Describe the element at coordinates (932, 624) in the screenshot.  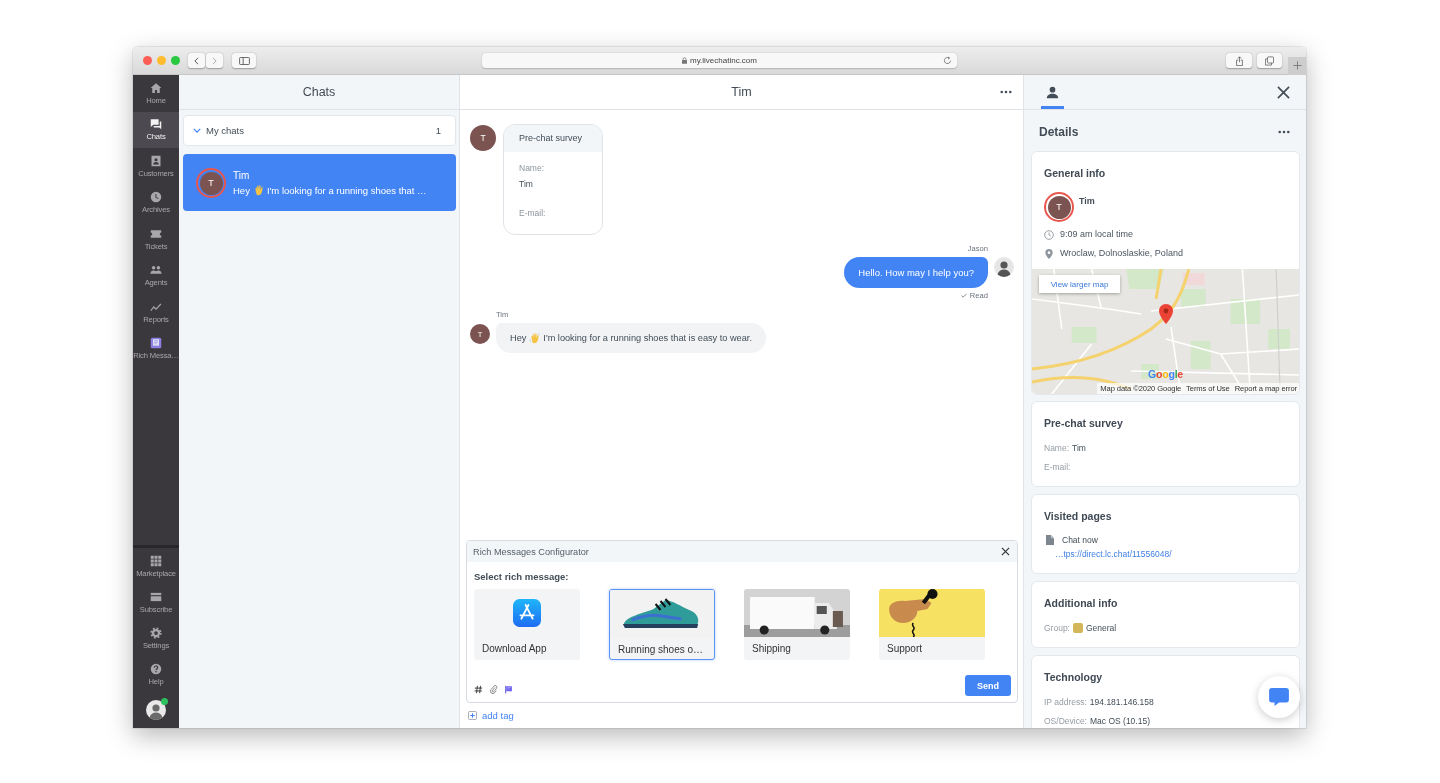
I see `rich-message-card: Support` at that location.